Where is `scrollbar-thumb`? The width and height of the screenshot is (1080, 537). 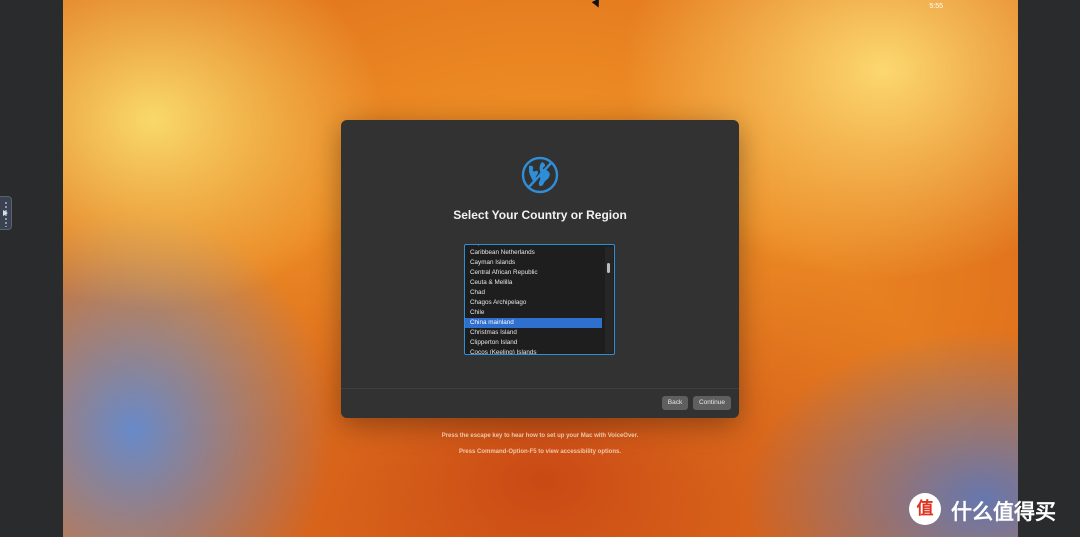
scrollbar-thumb is located at coordinates (608, 268).